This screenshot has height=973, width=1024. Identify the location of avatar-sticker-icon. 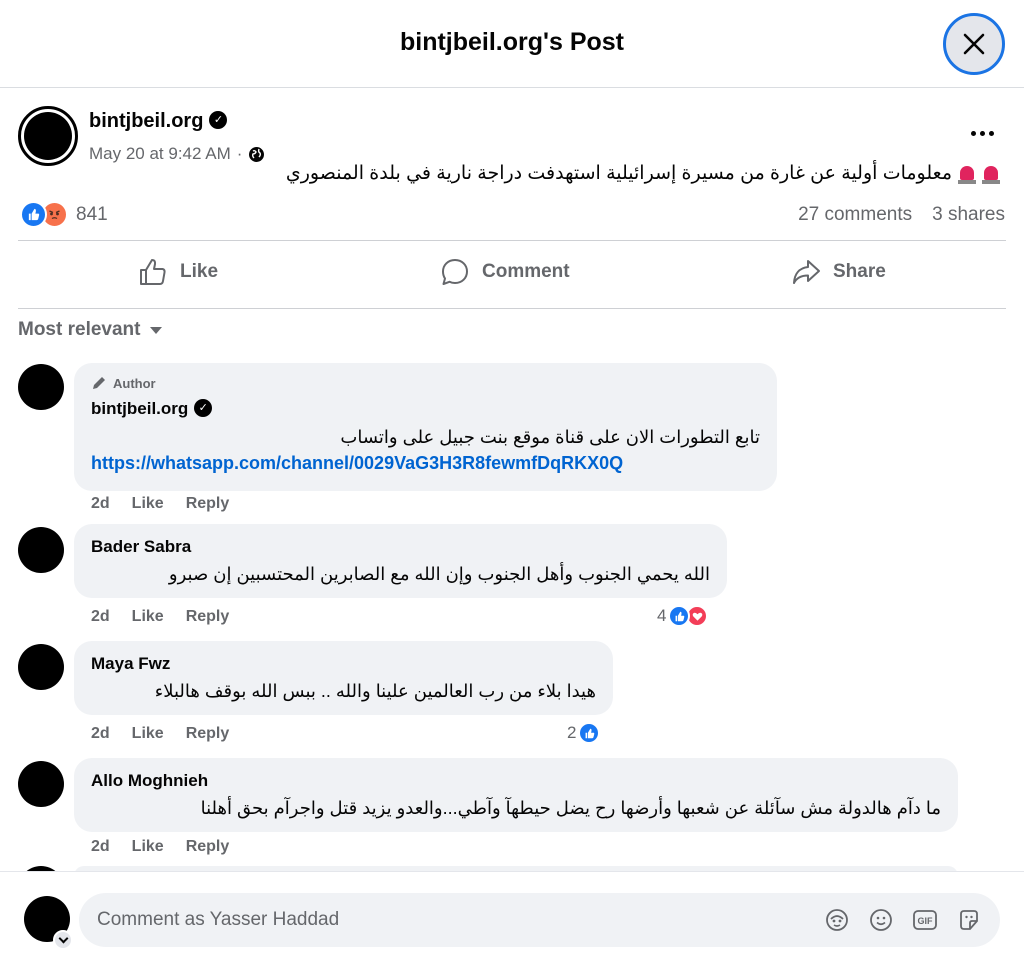
(837, 920).